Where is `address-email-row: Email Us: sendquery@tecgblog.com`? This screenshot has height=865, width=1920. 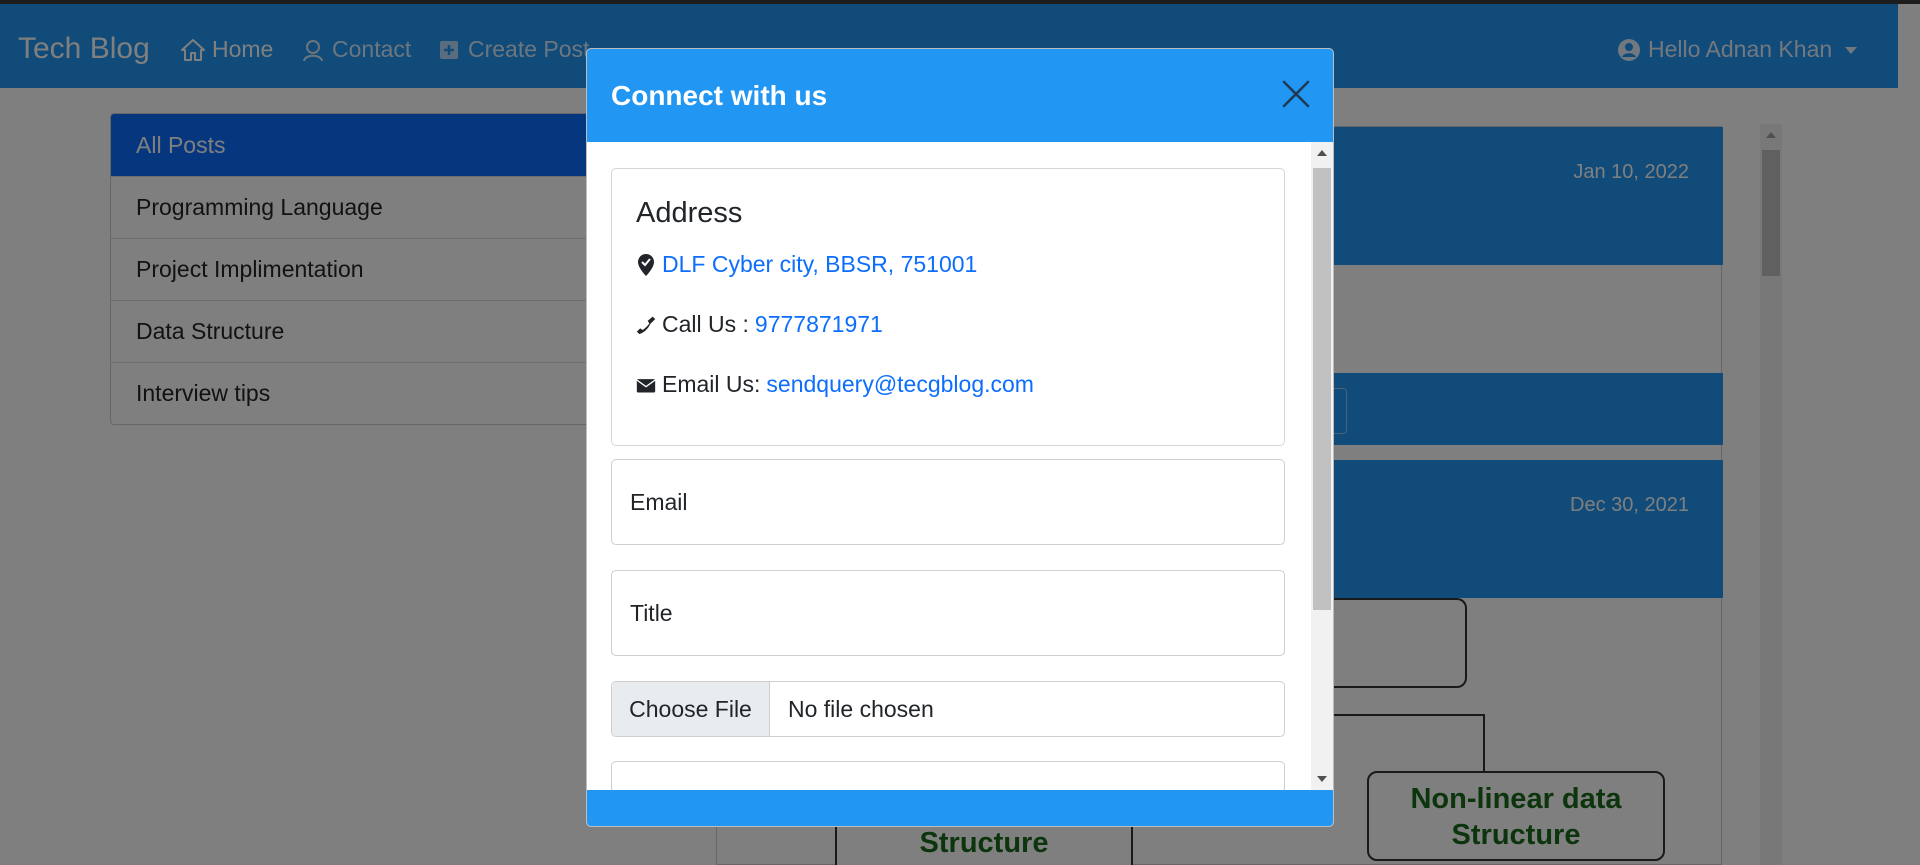
address-email-row: Email Us: sendquery@tecgblog.com is located at coordinates (835, 384).